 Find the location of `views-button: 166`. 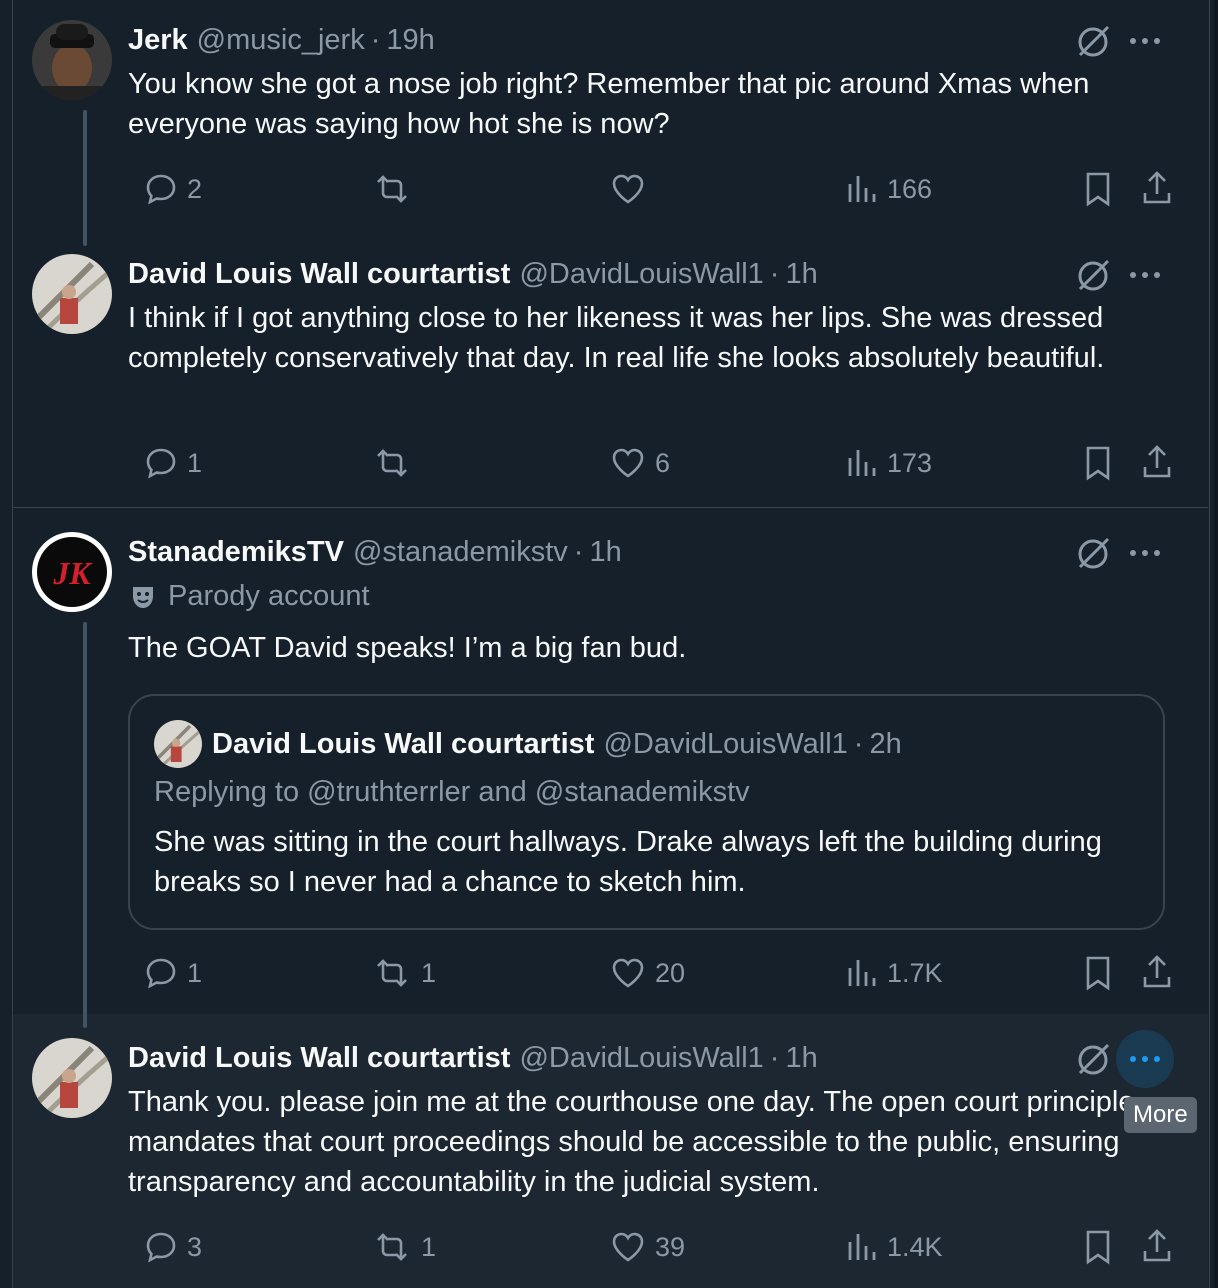

views-button: 166 is located at coordinates (889, 189).